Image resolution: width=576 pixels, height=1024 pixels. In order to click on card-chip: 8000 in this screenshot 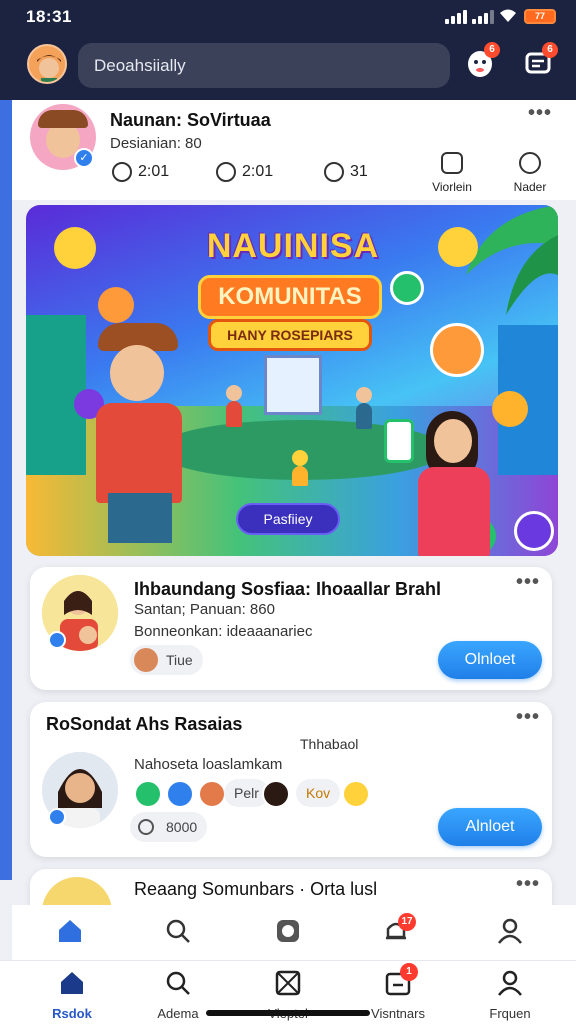, I will do `click(169, 827)`.